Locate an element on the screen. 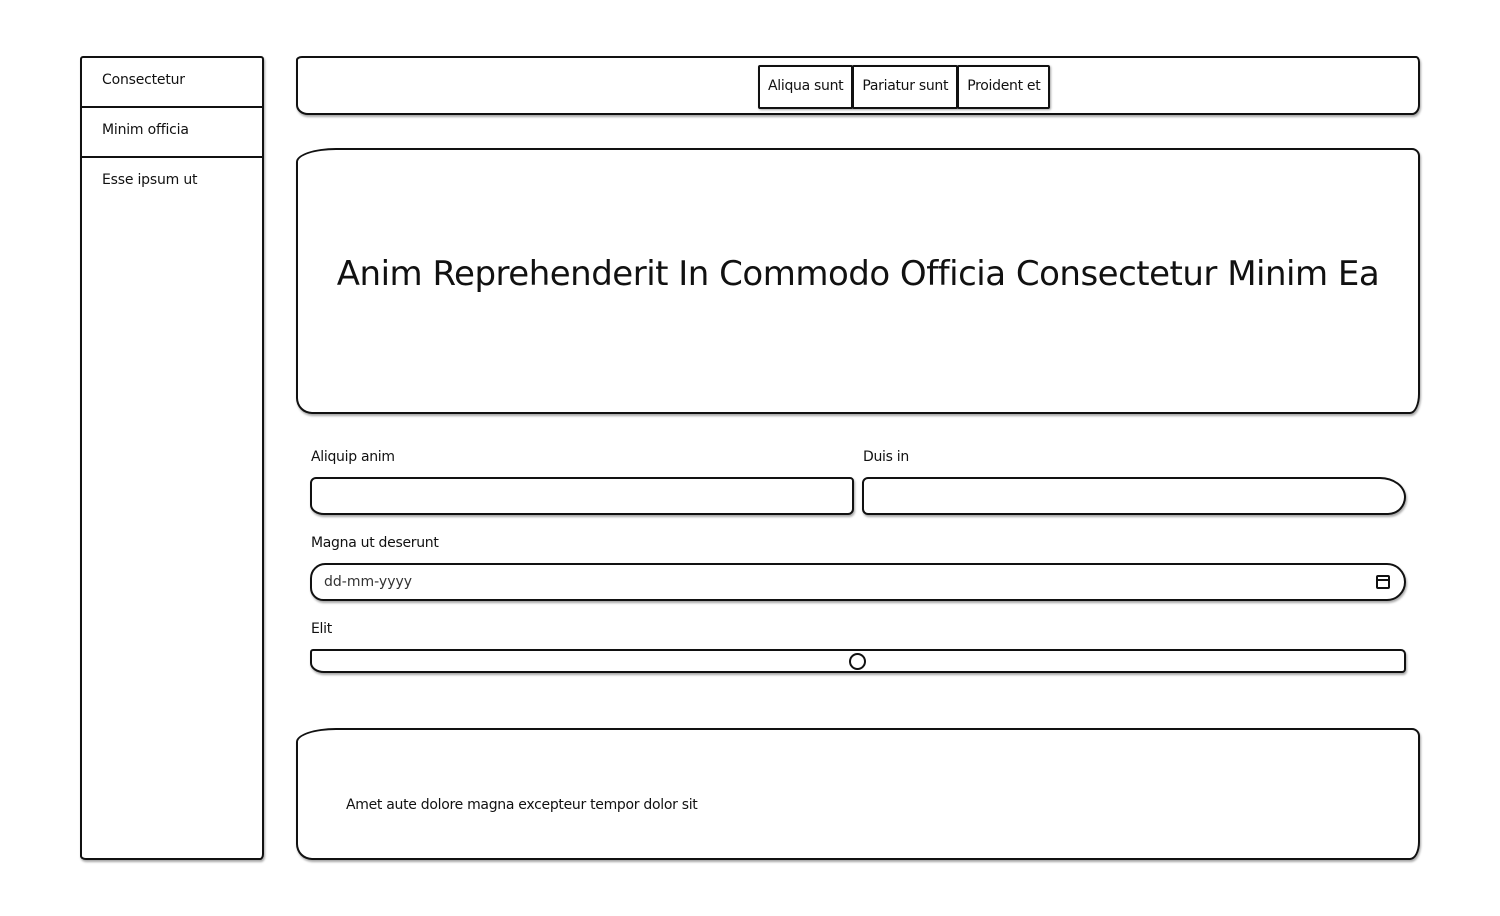 This screenshot has height=916, width=1500. slider-thumb is located at coordinates (857, 661).